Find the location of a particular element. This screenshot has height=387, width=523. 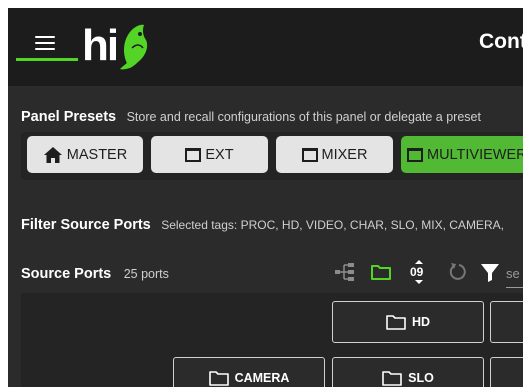

logo-text: hi is located at coordinates (100, 45).